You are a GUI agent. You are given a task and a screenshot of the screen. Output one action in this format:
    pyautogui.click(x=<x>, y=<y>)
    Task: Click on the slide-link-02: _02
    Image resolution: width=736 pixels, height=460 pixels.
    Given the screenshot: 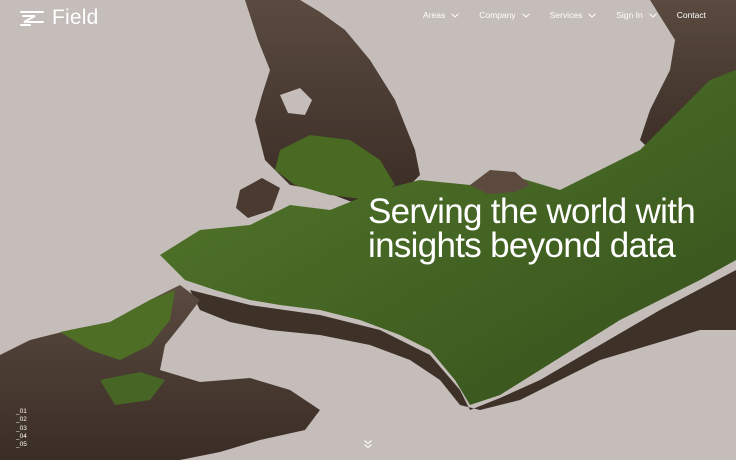 What is the action you would take?
    pyautogui.click(x=21, y=420)
    